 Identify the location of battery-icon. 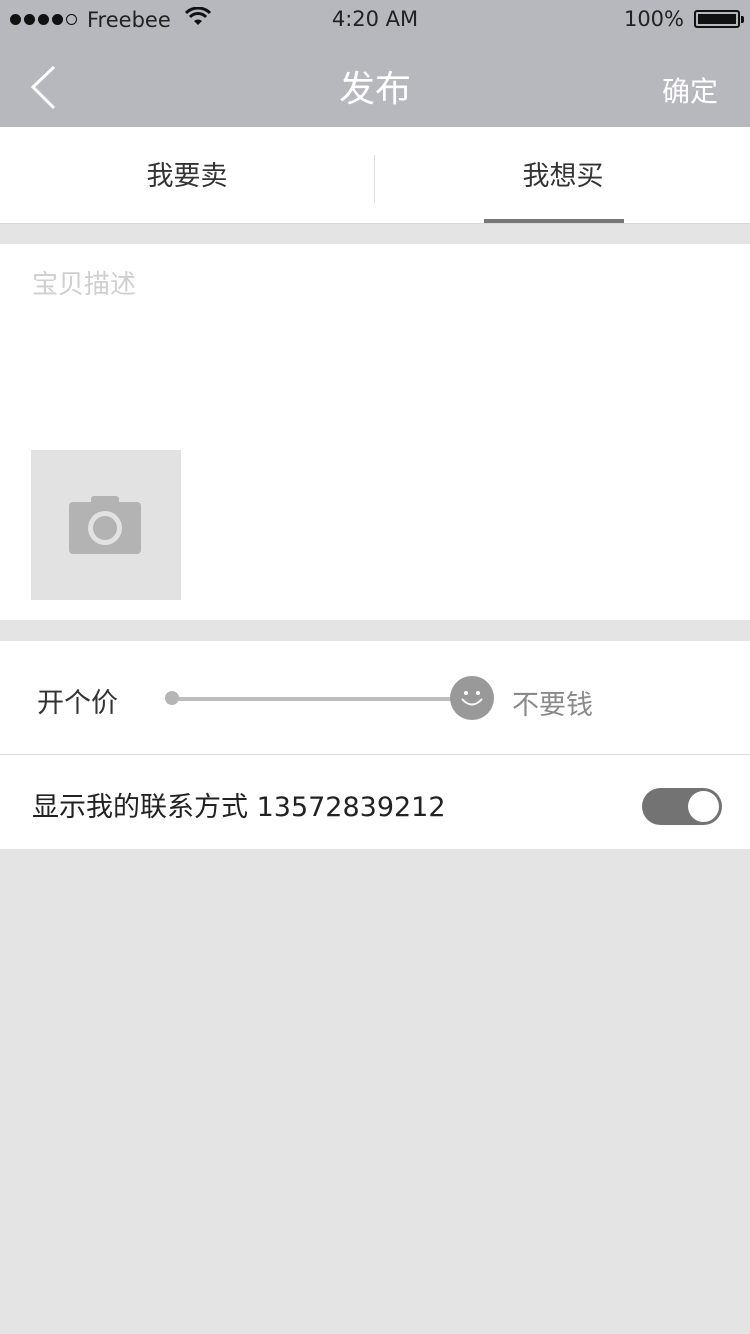
(719, 19).